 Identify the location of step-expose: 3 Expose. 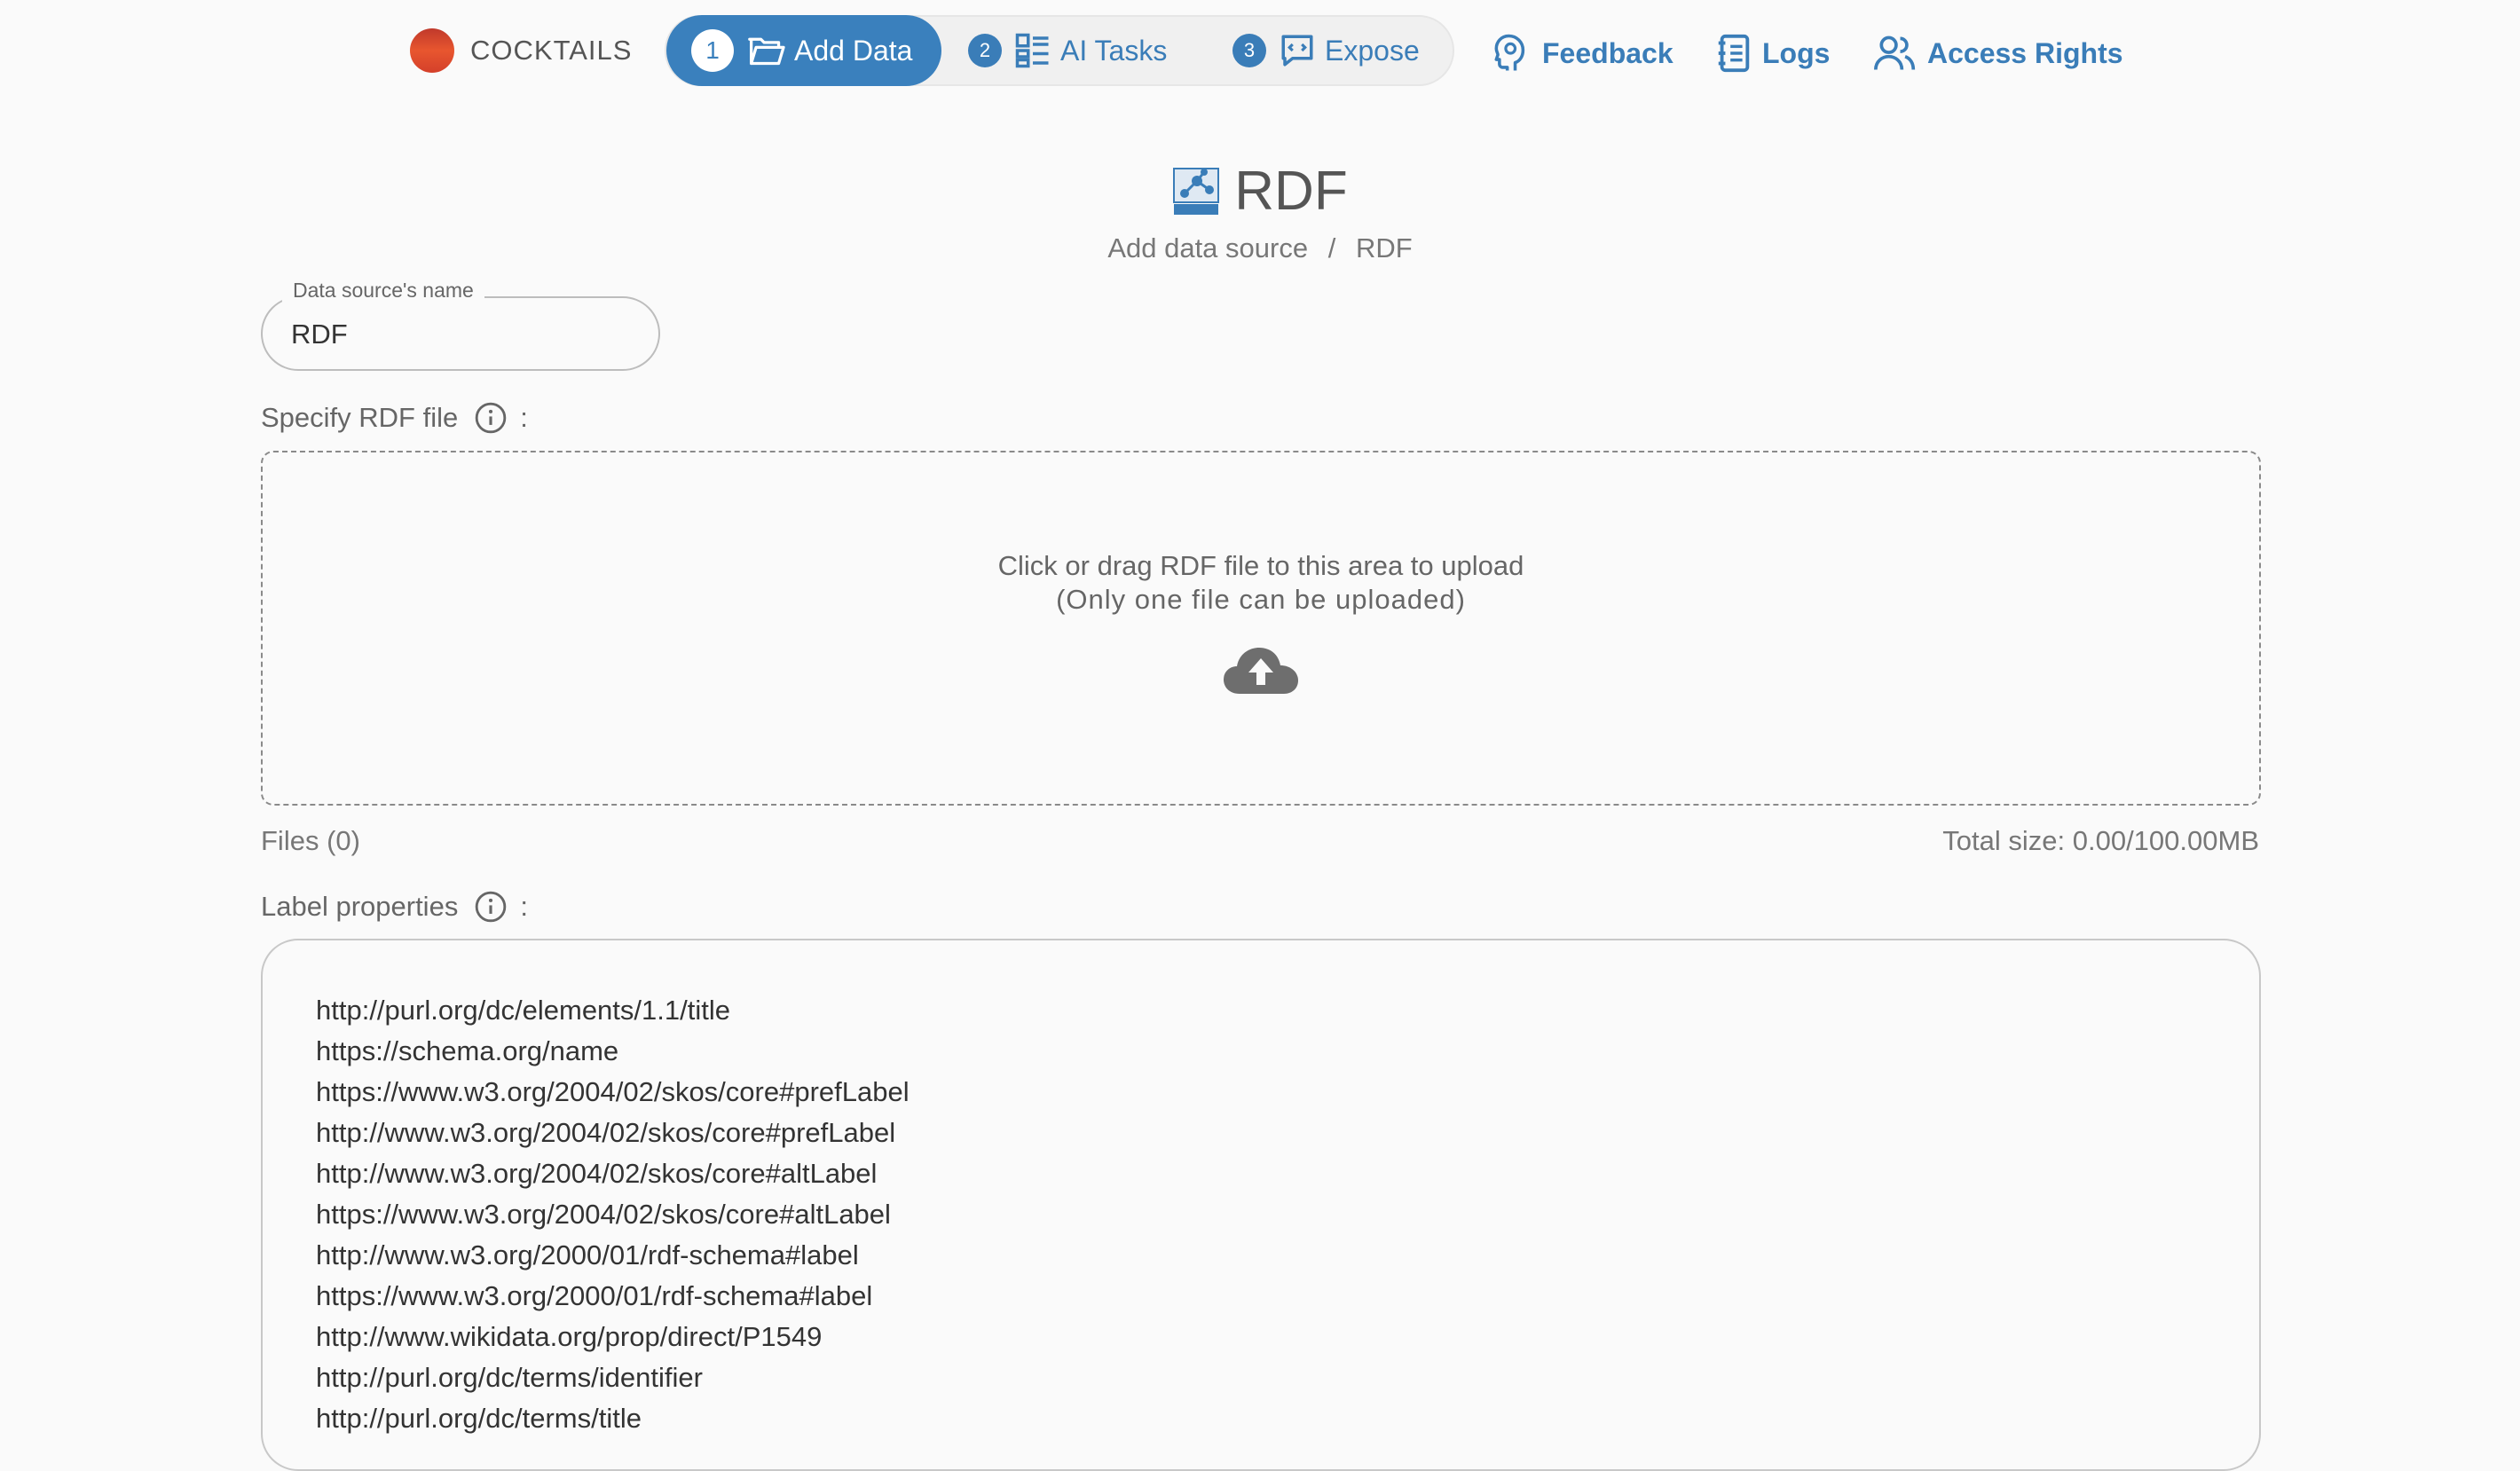
(1326, 51).